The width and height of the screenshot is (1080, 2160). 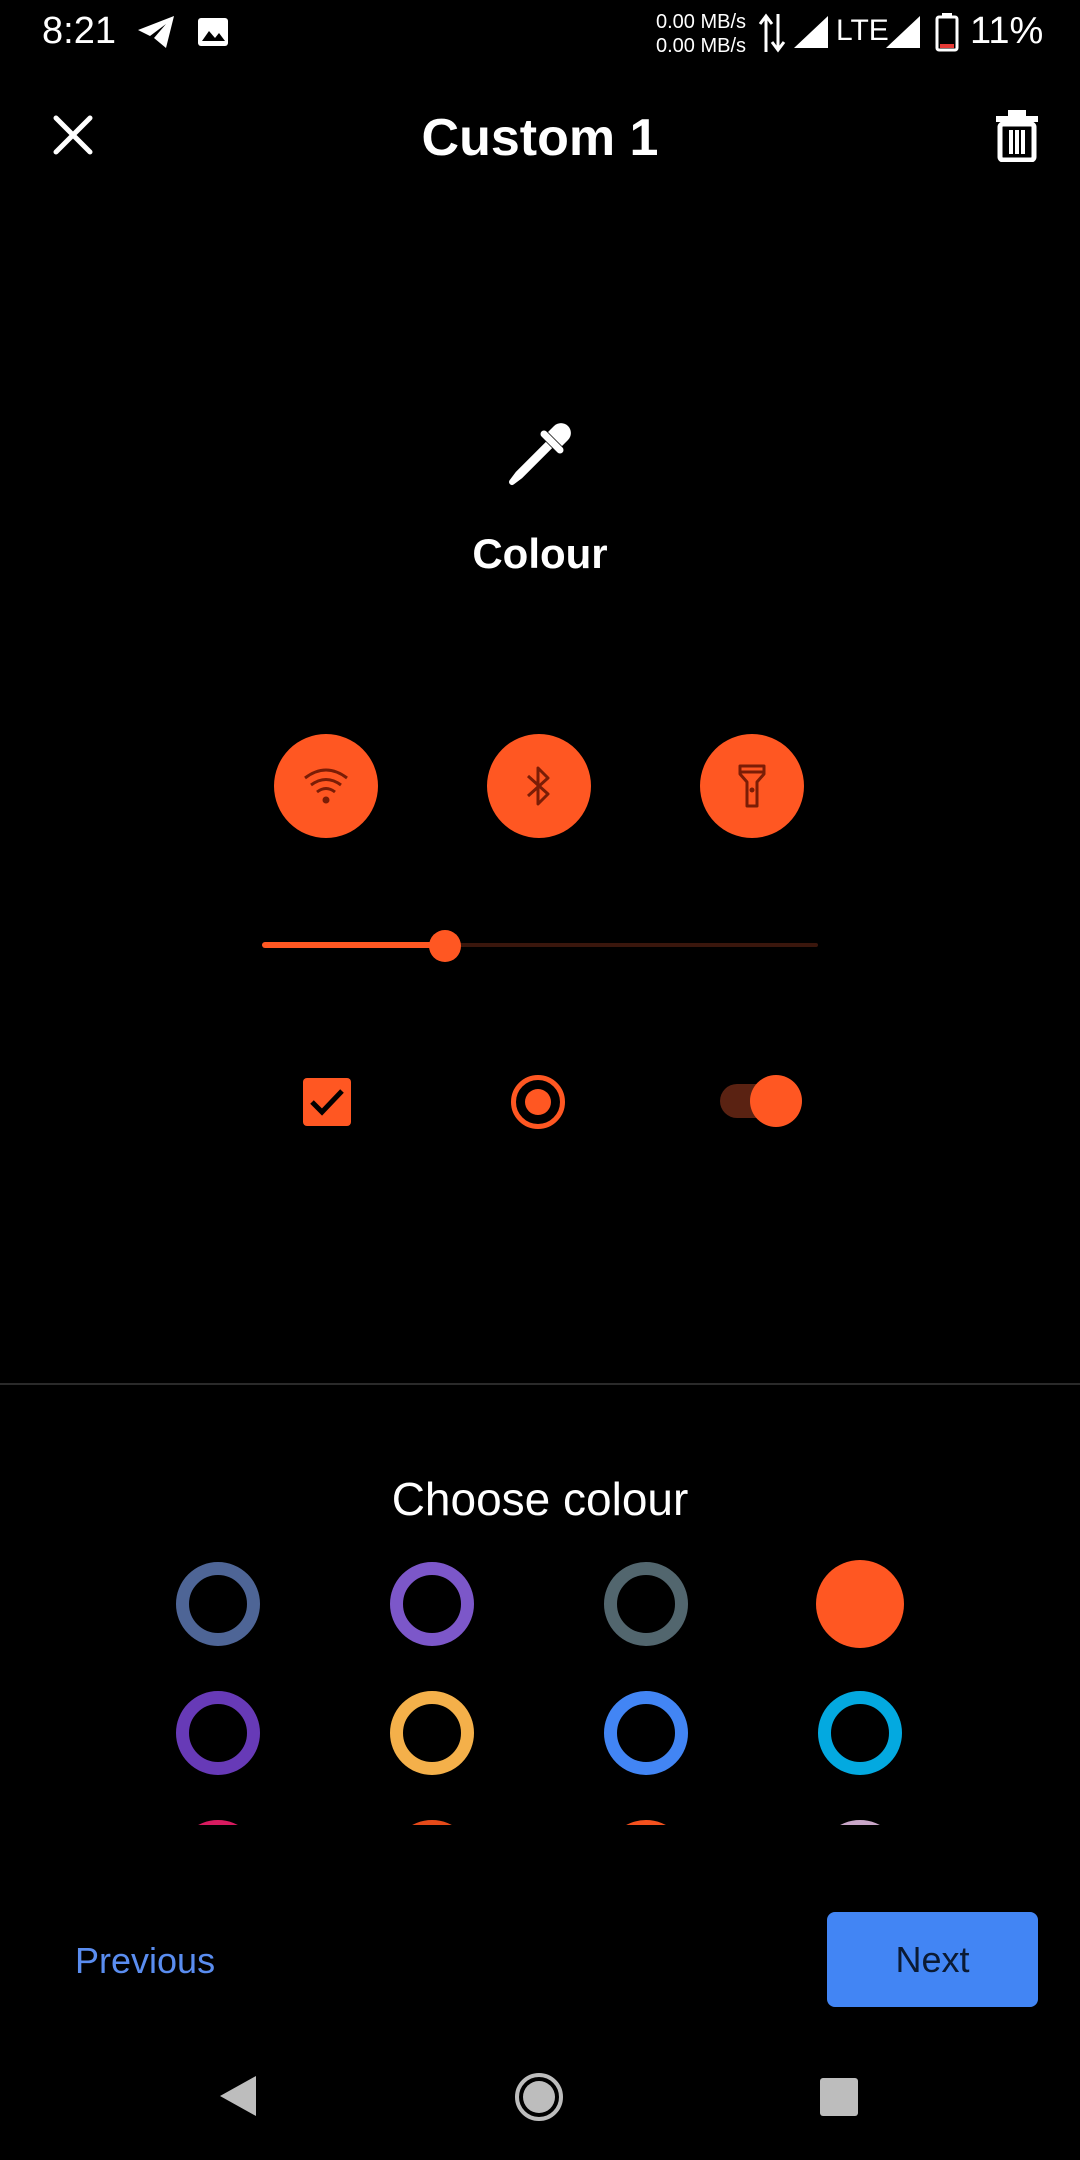 I want to click on network-type: LTE, so click(x=862, y=30).